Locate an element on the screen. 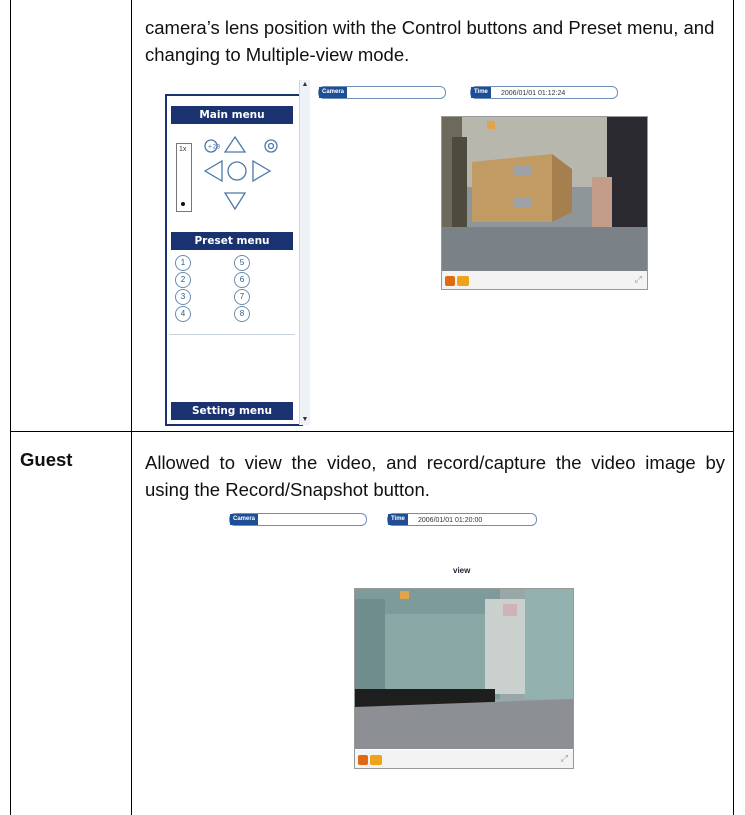  time-field: 2006/01/01 01:12:24 is located at coordinates (544, 92).